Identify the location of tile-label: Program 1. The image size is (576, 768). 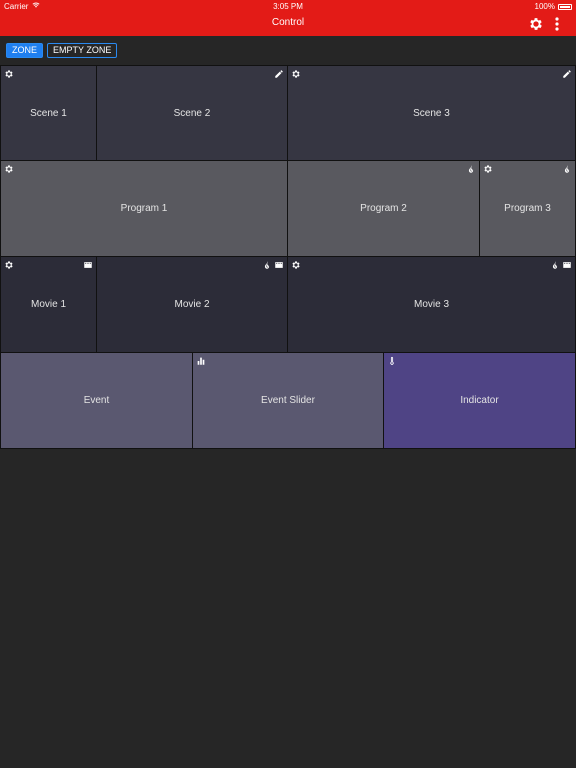
(144, 208).